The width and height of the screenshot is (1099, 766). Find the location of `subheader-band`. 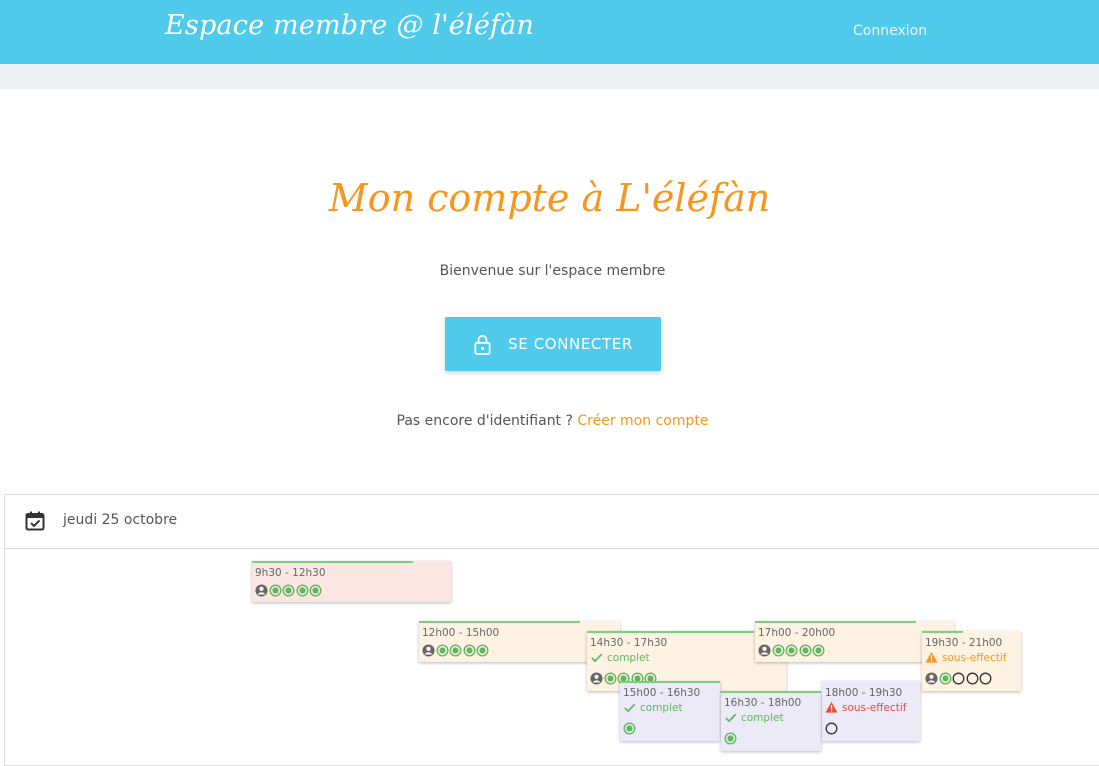

subheader-band is located at coordinates (549, 76).